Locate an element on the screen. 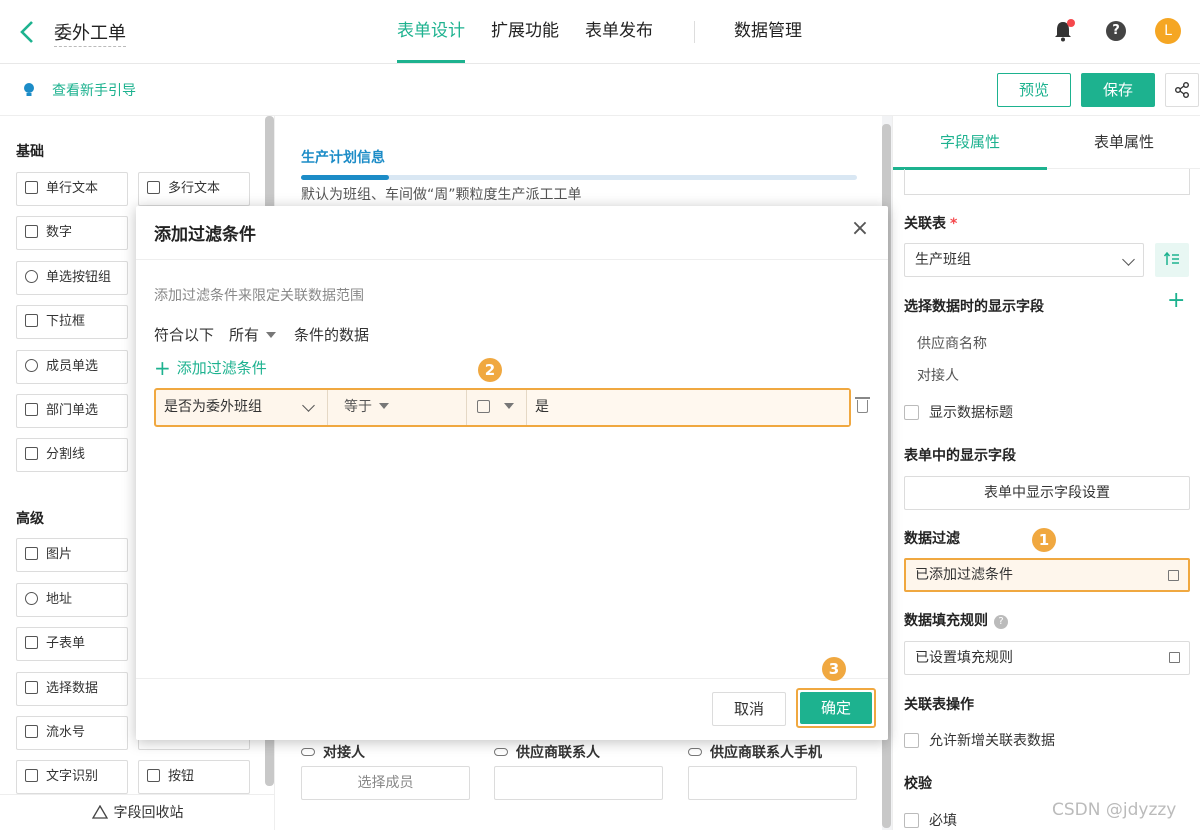  user-icon is located at coordinates (31, 365).